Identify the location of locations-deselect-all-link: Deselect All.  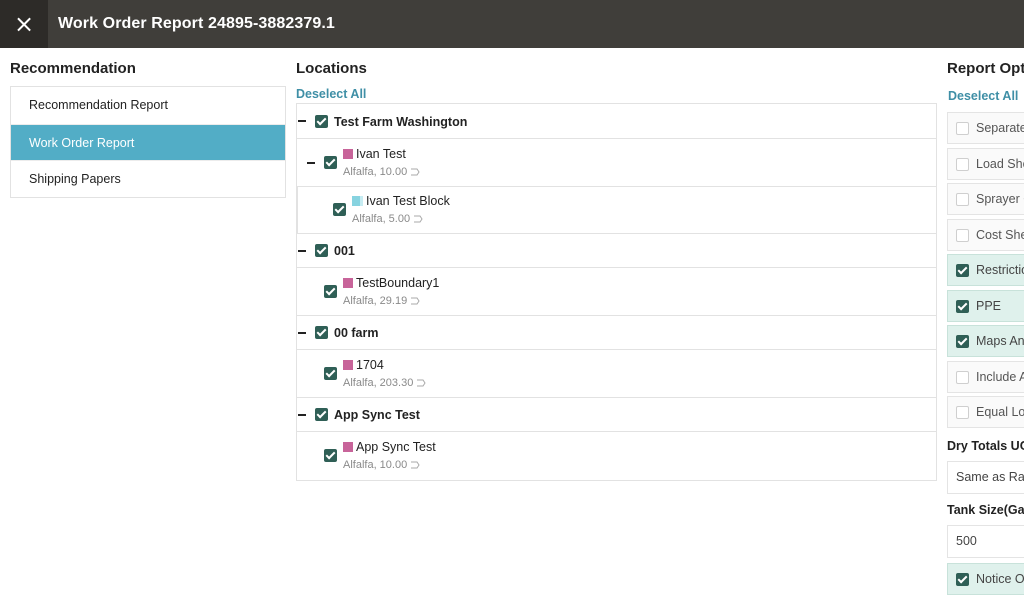
(331, 94).